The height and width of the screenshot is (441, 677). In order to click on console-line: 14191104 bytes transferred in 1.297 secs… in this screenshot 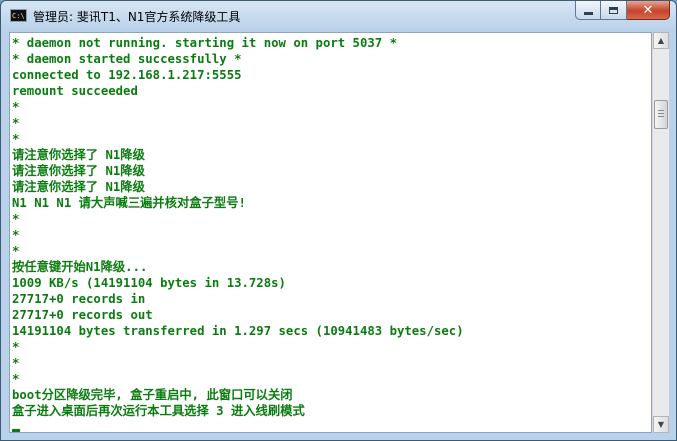, I will do `click(238, 331)`.